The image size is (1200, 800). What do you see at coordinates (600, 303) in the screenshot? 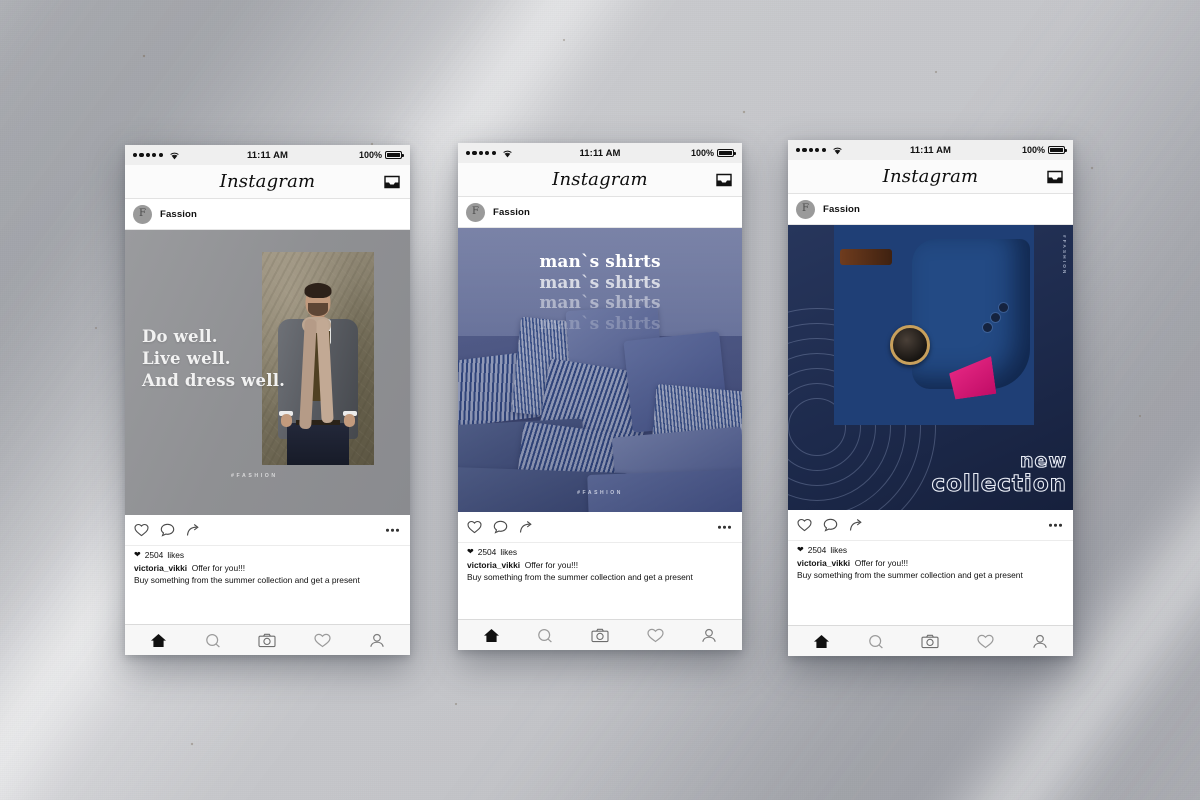
I see `post-2-headline-line-3: man`s shirts` at bounding box center [600, 303].